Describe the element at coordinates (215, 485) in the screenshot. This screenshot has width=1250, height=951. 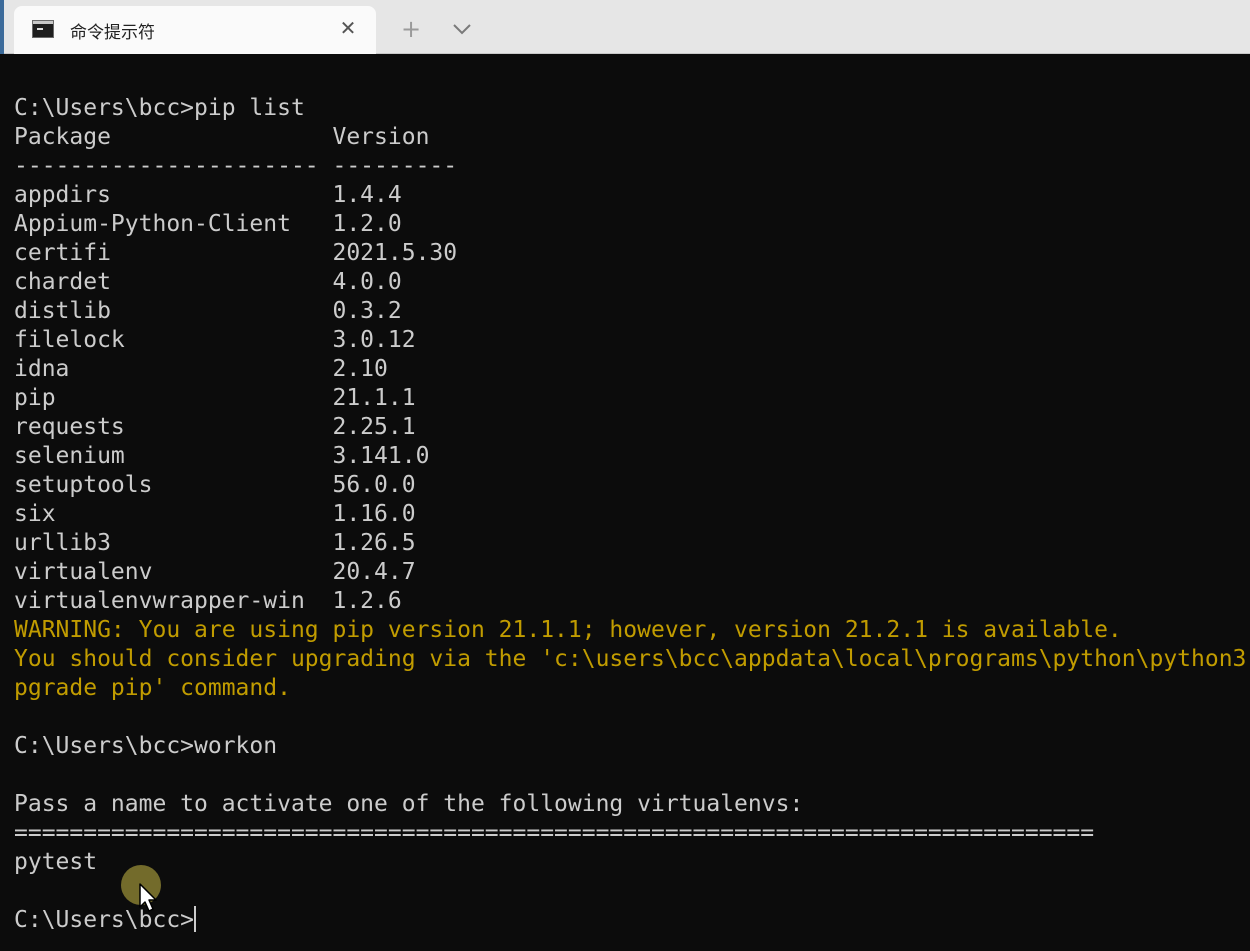
I see `output-line: setuptools 56.0.0` at that location.